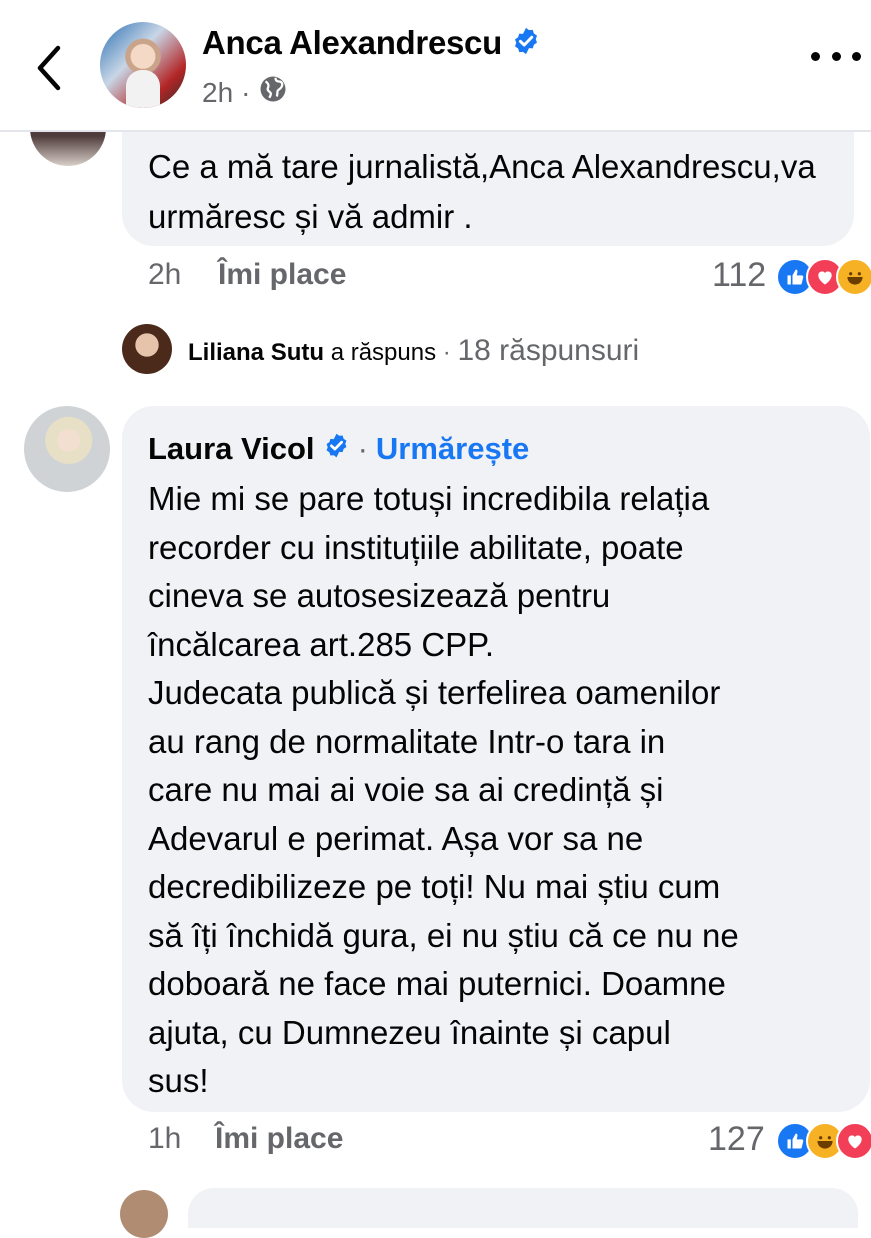 This screenshot has width=871, height=1238. I want to click on reply-count: 18 răspunsuri, so click(548, 350).